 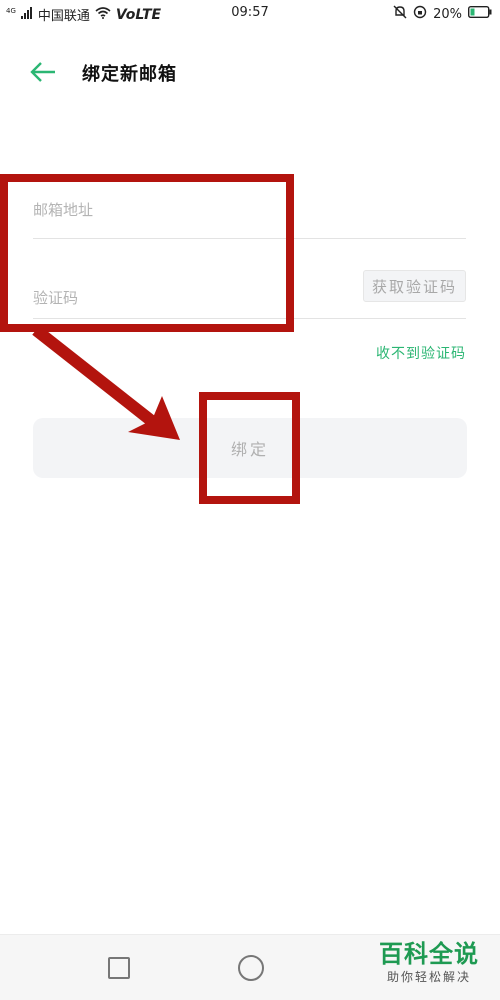 I want to click on square-icon, so click(x=119, y=968).